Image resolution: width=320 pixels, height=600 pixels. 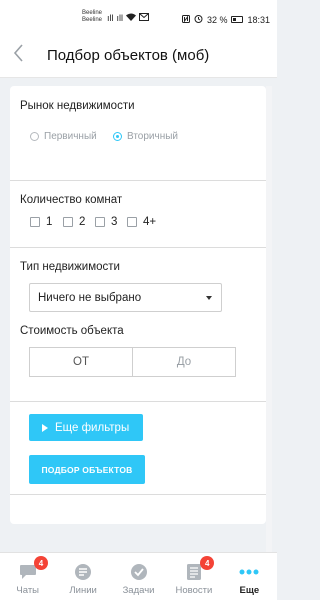 What do you see at coordinates (150, 222) in the screenshot?
I see `checkbox-label: 4+` at bounding box center [150, 222].